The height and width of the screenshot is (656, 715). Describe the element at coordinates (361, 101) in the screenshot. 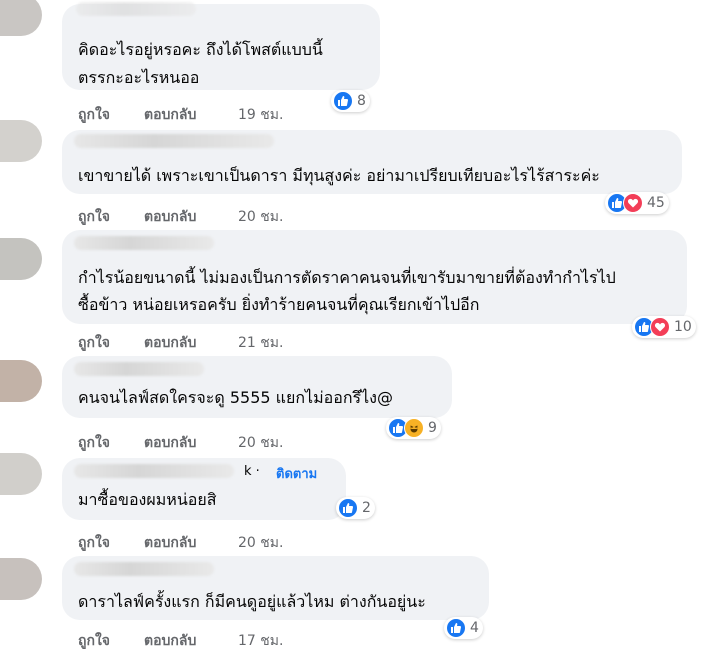

I see `reaction-count: 8` at that location.